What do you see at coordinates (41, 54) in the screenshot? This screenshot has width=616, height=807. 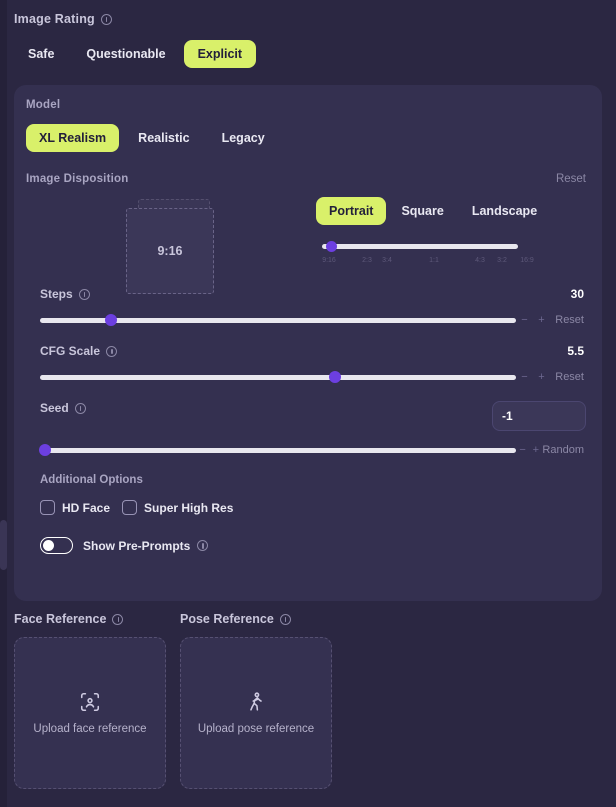 I see `rating-option-safe: Safe` at bounding box center [41, 54].